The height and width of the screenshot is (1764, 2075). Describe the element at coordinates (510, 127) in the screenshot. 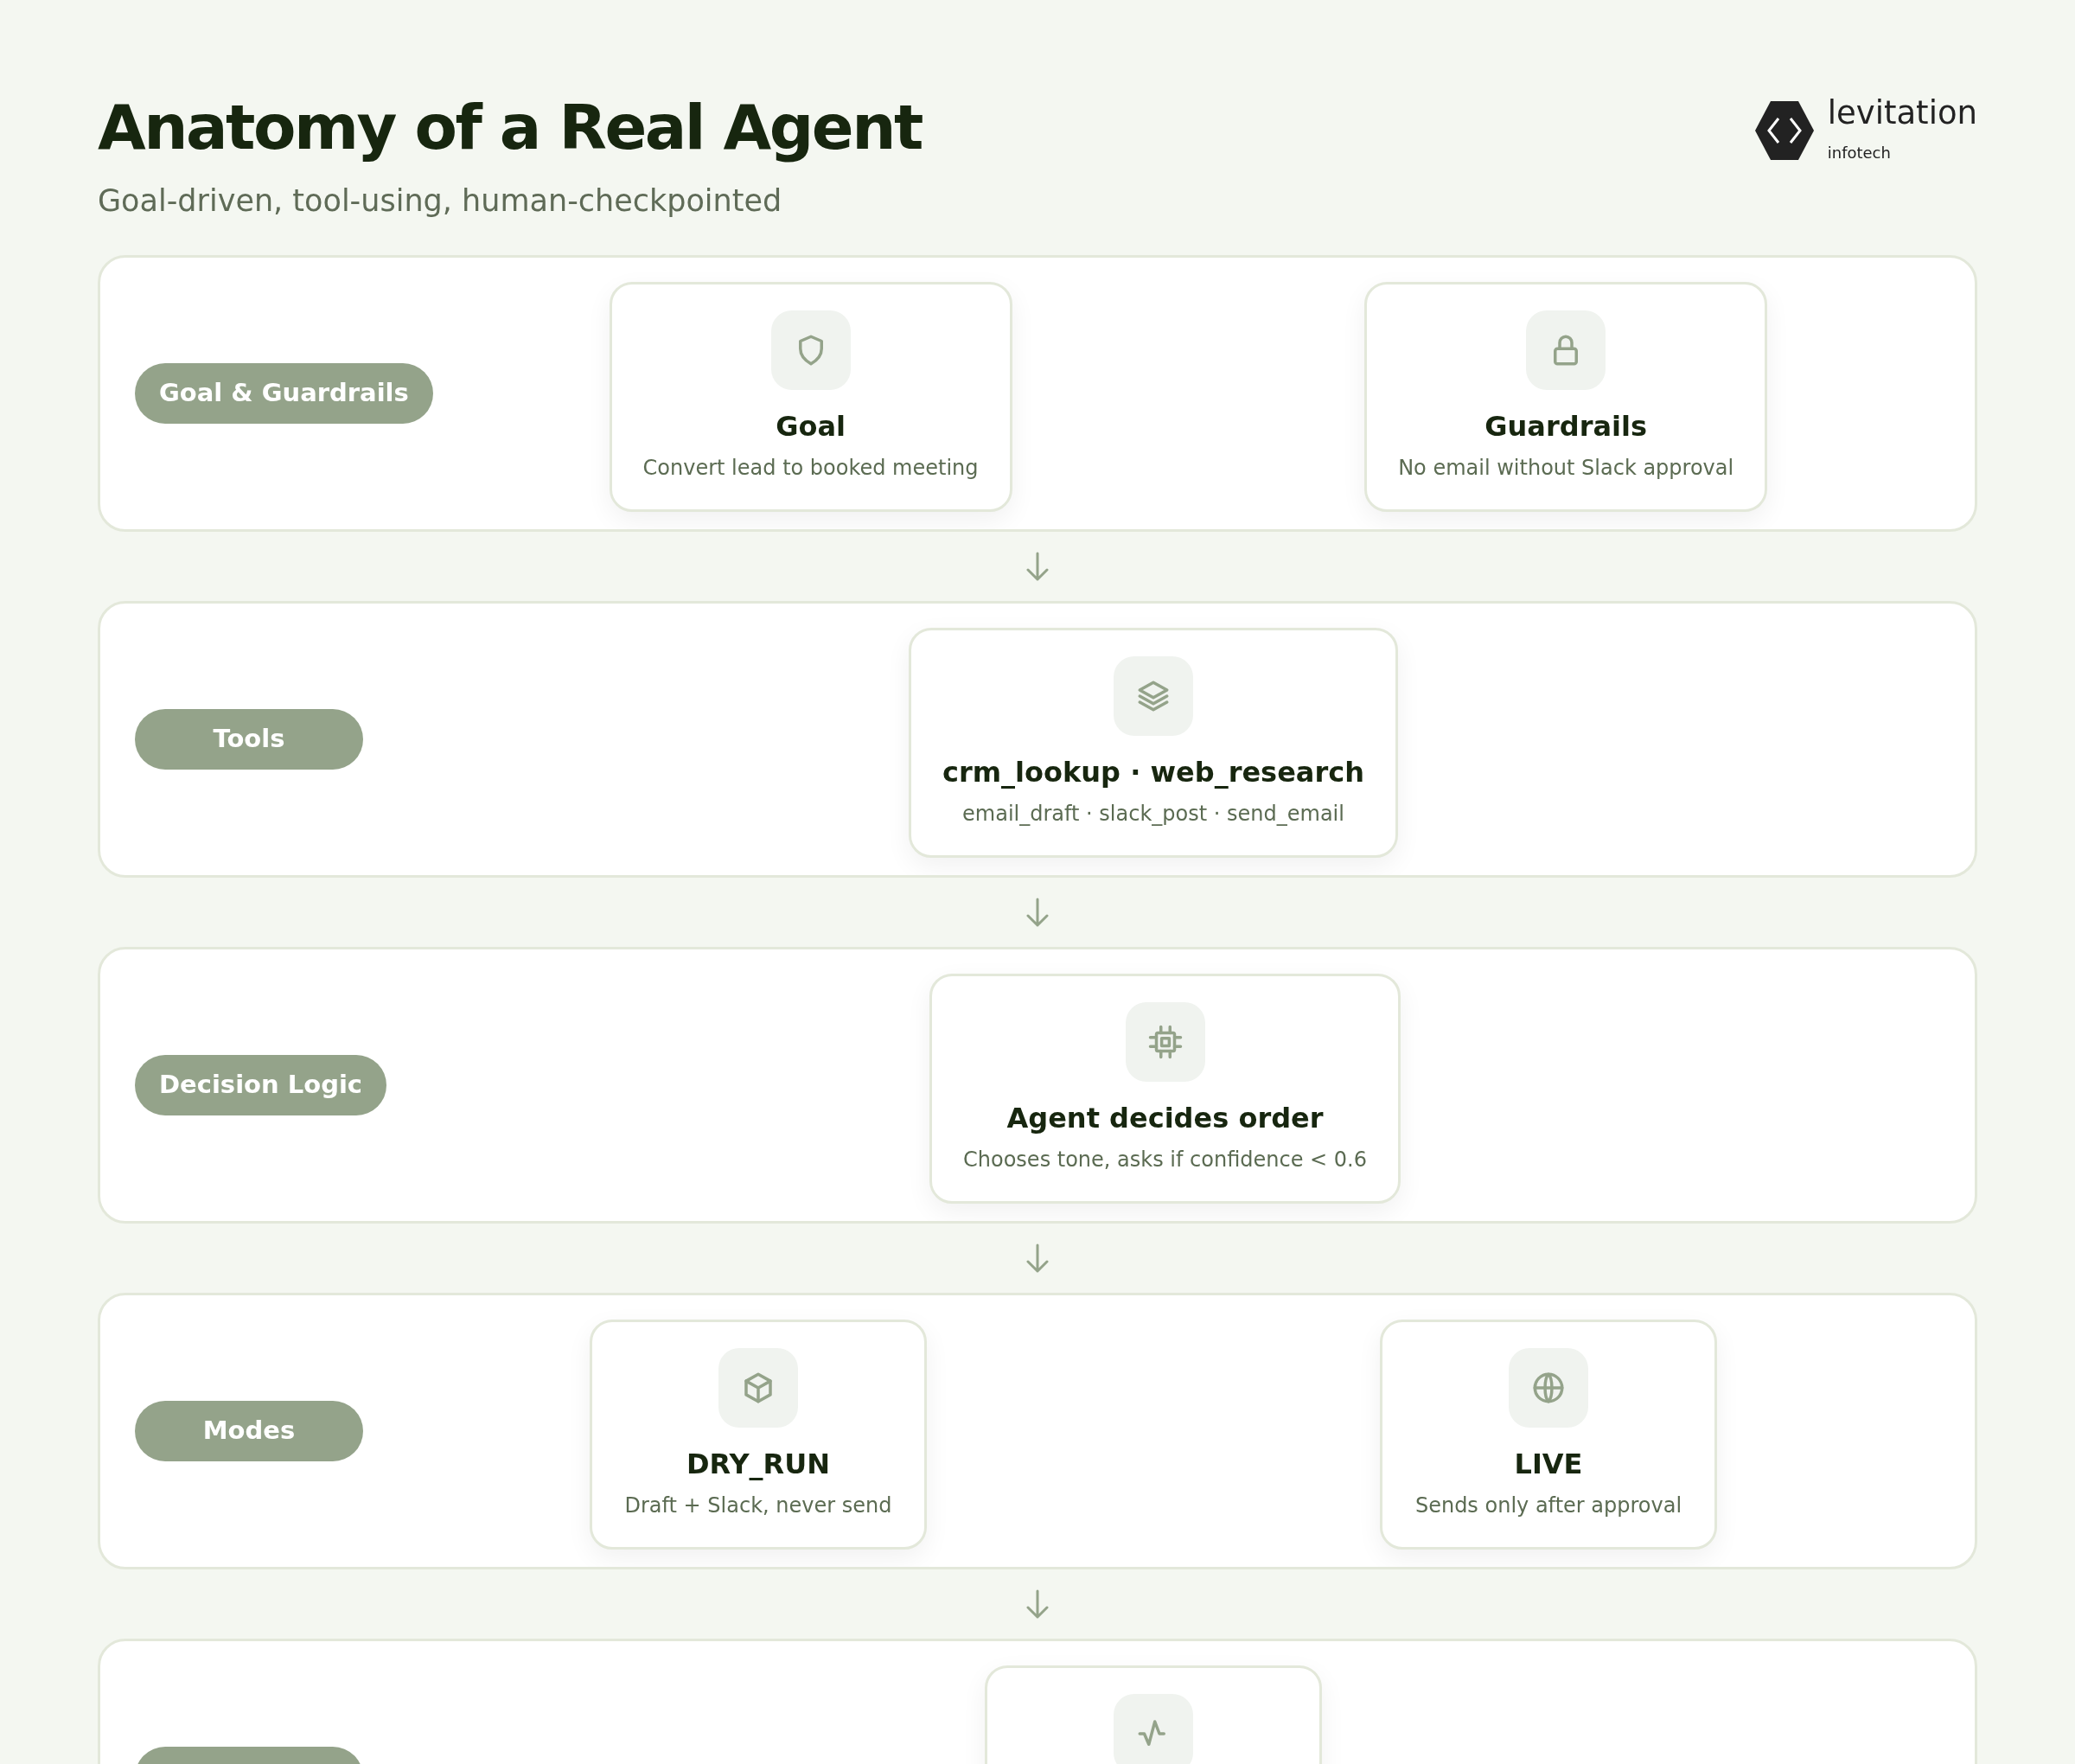

I see `page-title: Anatomy of a Real Agent` at that location.